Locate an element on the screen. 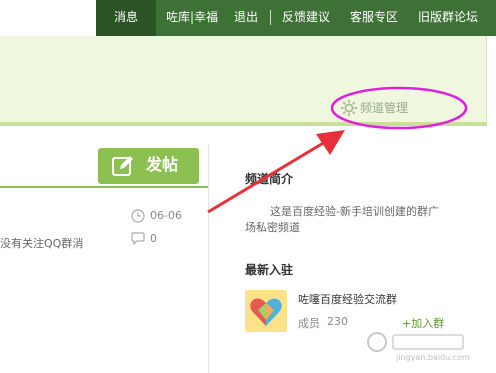 The width and height of the screenshot is (496, 373). post-snippet: 没有关注QQ群消 is located at coordinates (41, 243).